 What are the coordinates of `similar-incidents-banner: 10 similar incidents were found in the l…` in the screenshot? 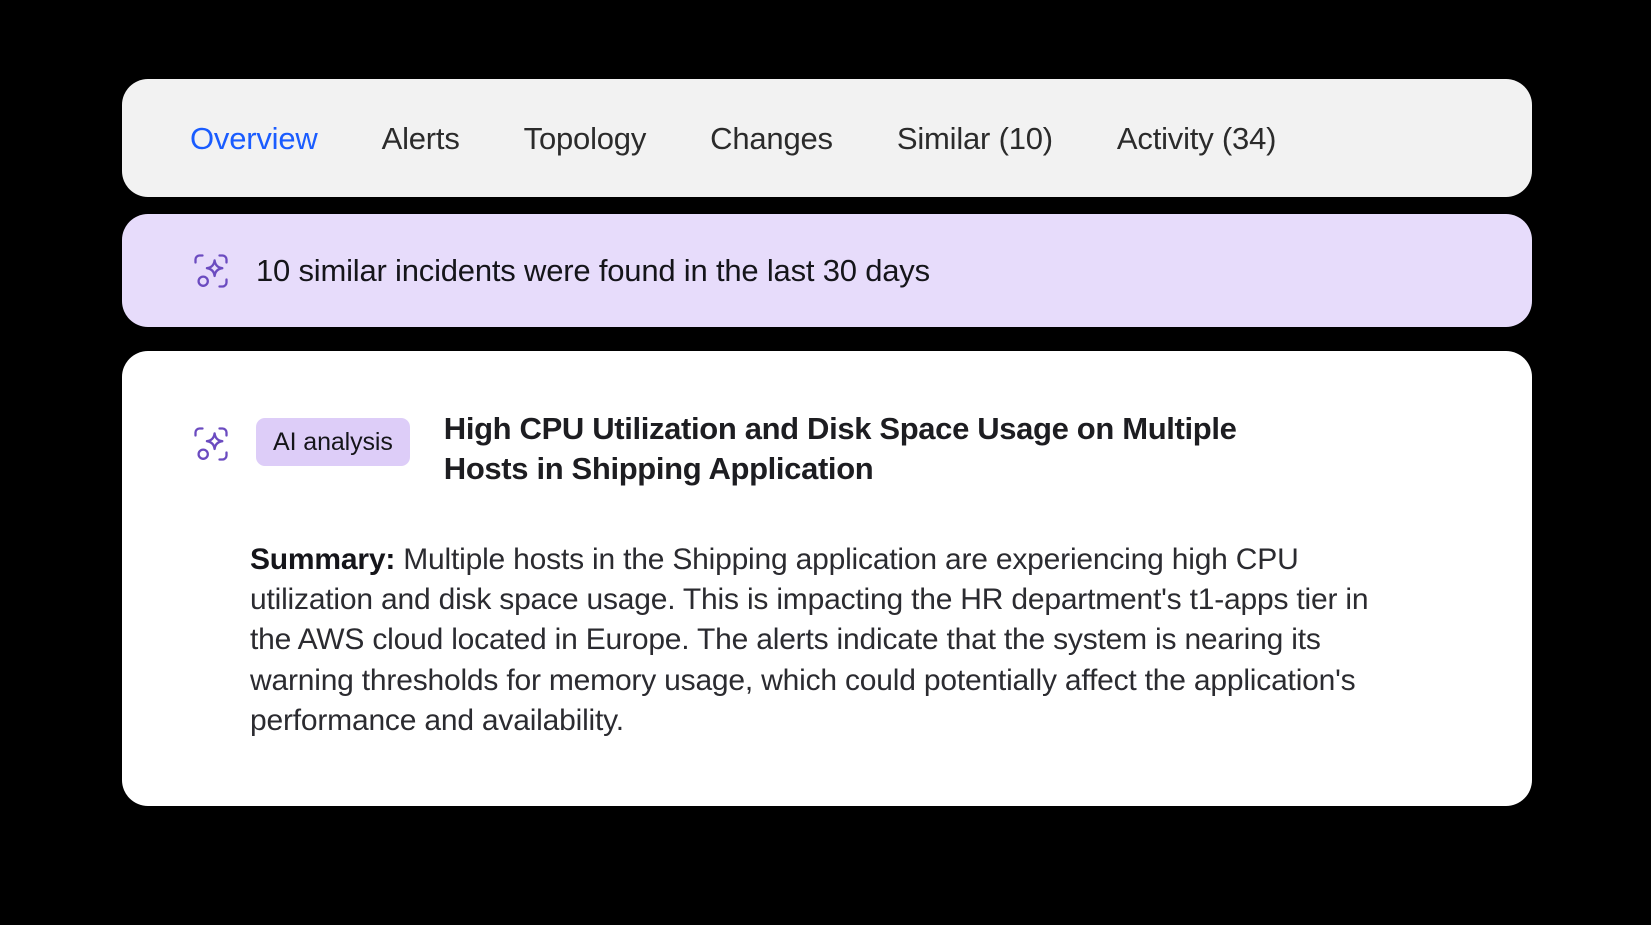 It's located at (827, 270).